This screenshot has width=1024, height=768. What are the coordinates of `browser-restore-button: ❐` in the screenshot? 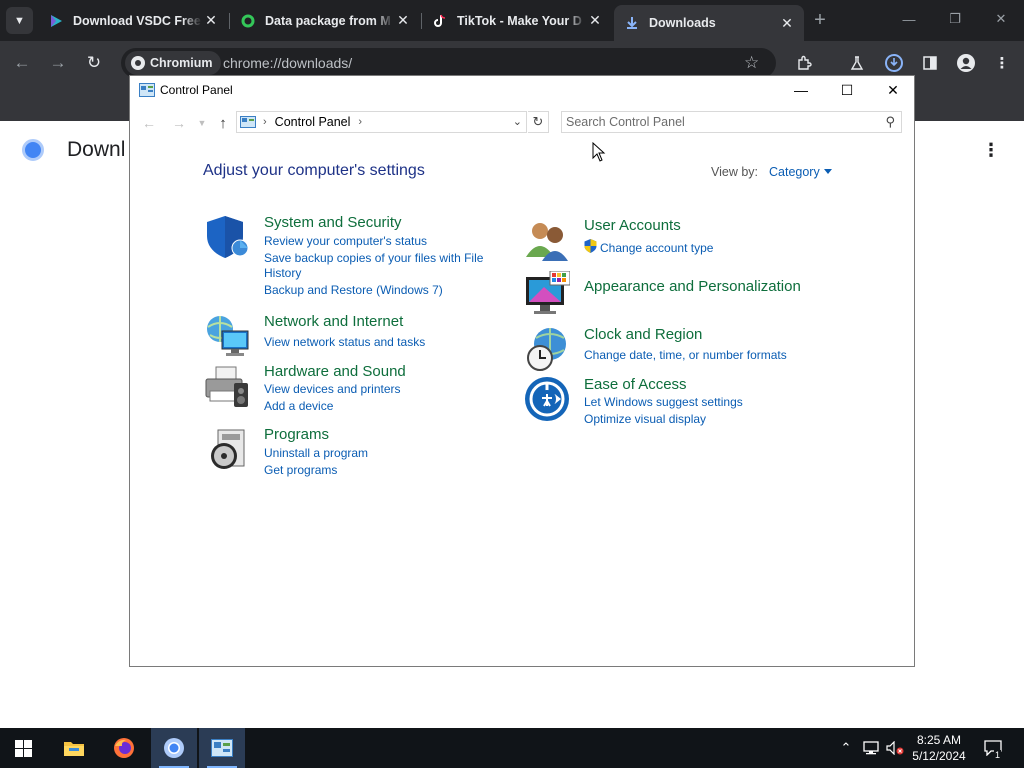 It's located at (955, 19).